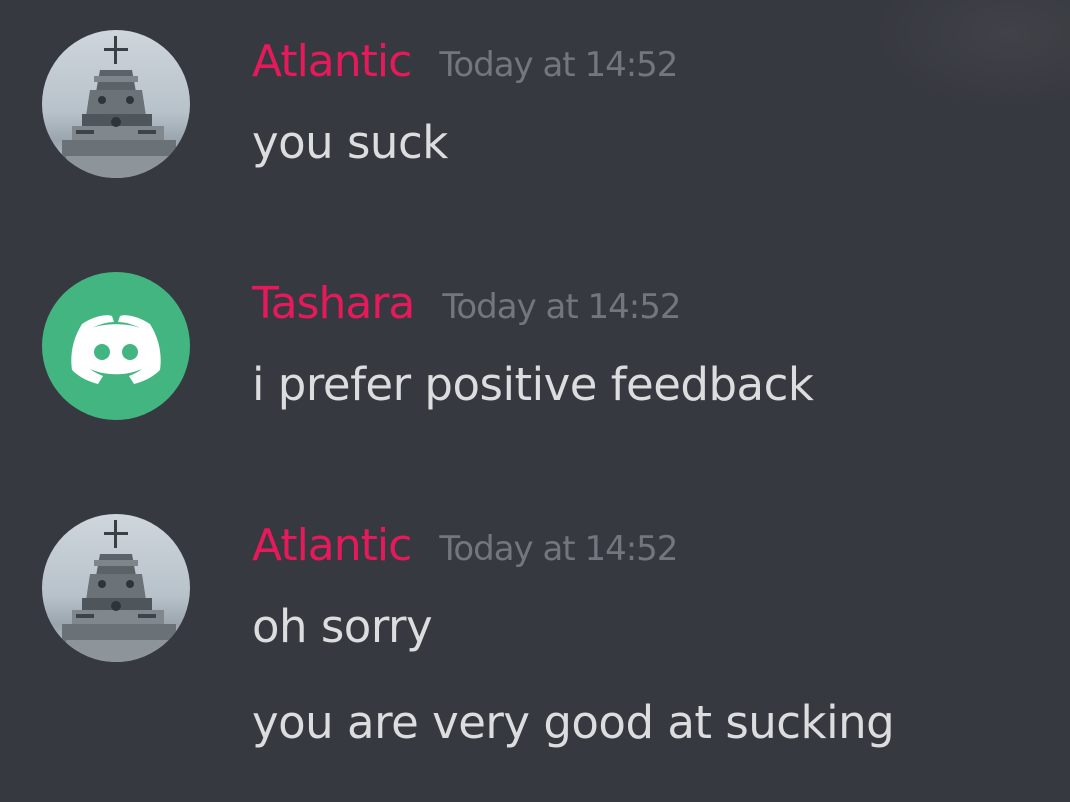  Describe the element at coordinates (116, 349) in the screenshot. I see `discord-logo-icon` at that location.